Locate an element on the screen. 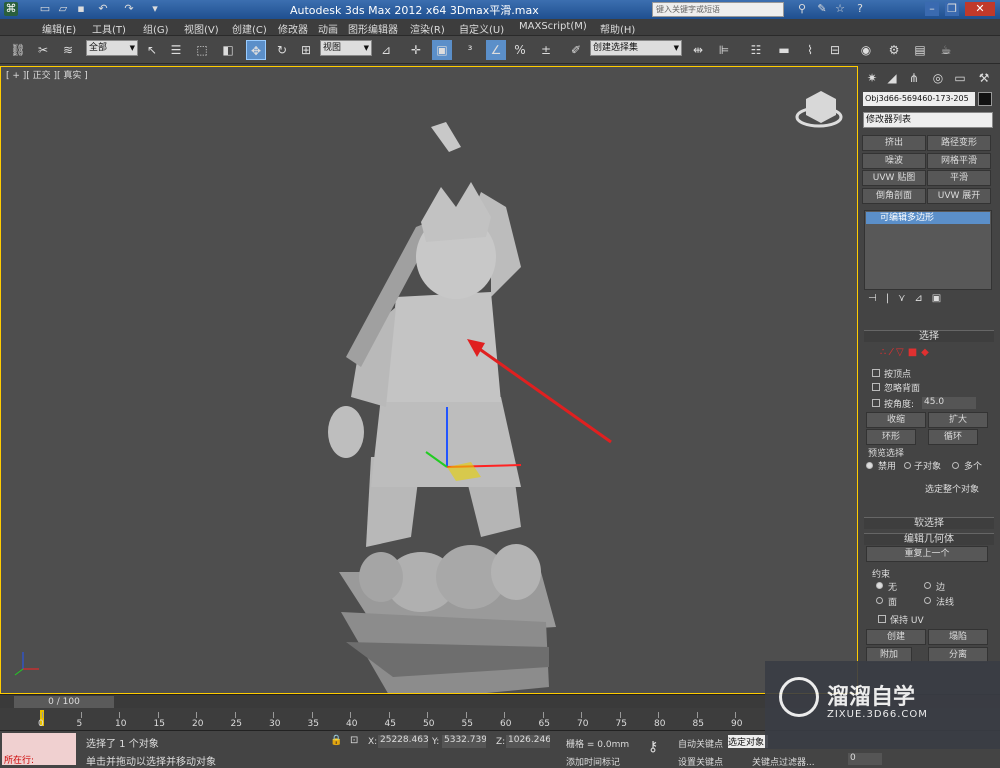  frame-counter: 0 / 100 is located at coordinates (64, 702).